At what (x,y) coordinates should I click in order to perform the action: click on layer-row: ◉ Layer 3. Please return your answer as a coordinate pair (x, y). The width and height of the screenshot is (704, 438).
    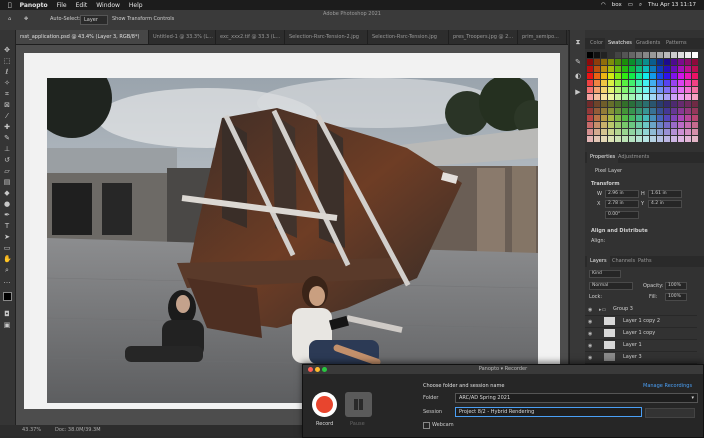
    Looking at the image, I should click on (641, 358).